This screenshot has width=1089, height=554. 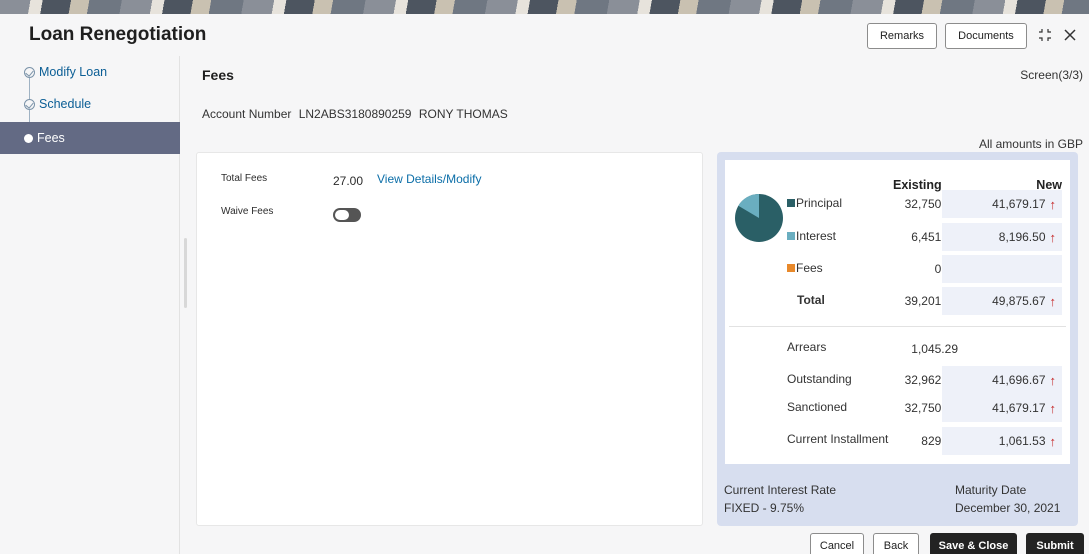 I want to click on customer-name: RONY THOMAS, so click(x=463, y=114).